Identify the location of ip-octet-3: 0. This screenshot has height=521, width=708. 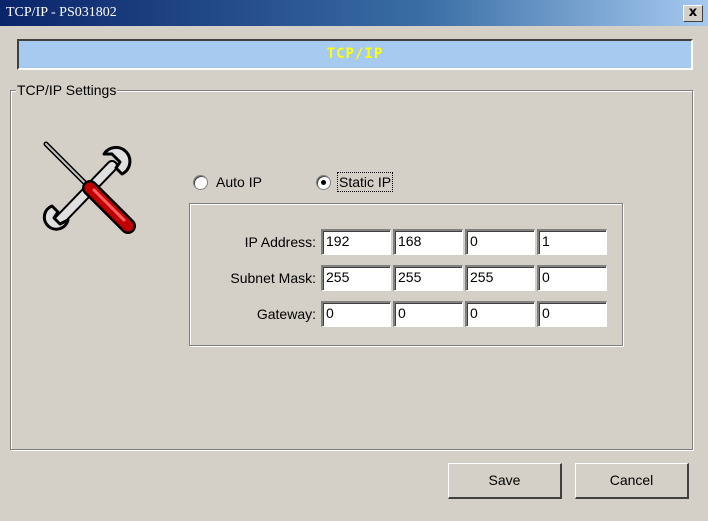
(500, 242).